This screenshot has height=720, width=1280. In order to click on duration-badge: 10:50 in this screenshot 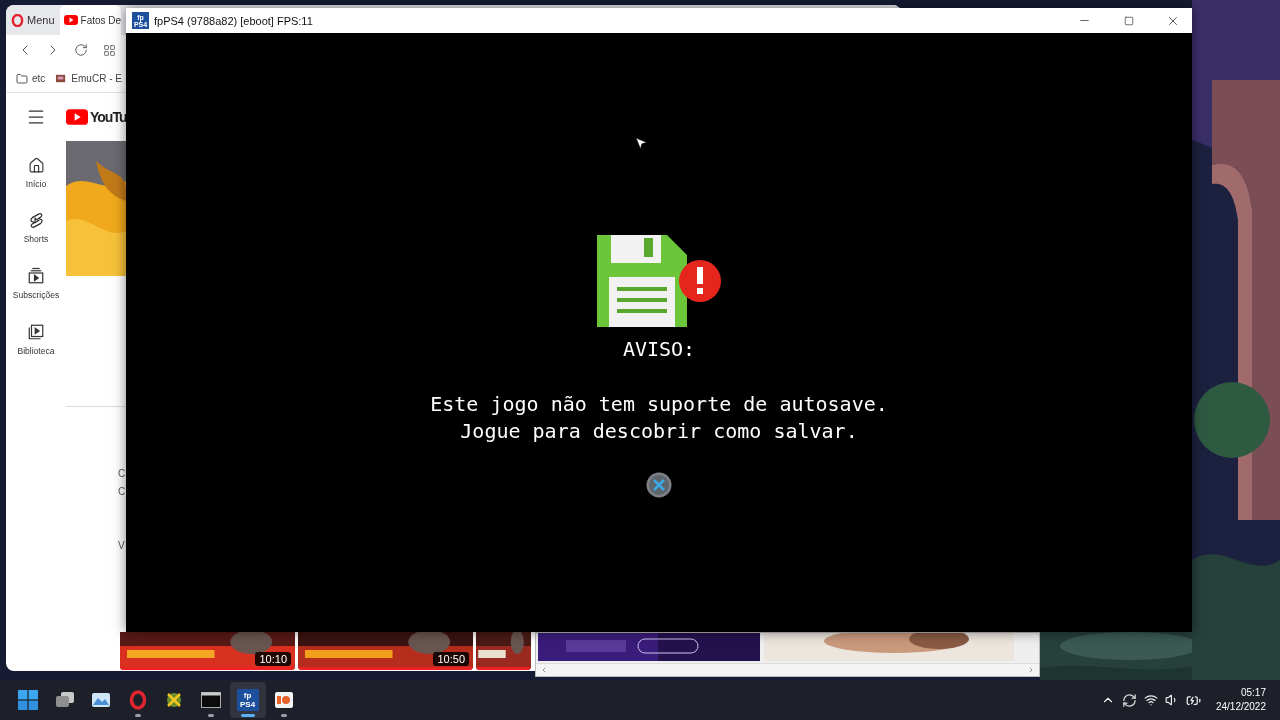, I will do `click(451, 659)`.